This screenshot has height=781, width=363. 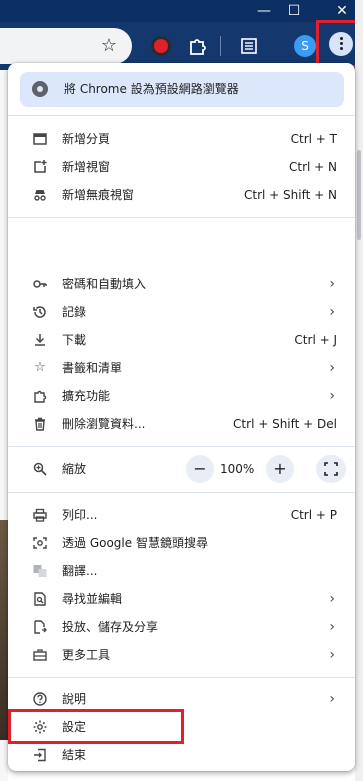 I want to click on reading-list-icon, so click(x=249, y=46).